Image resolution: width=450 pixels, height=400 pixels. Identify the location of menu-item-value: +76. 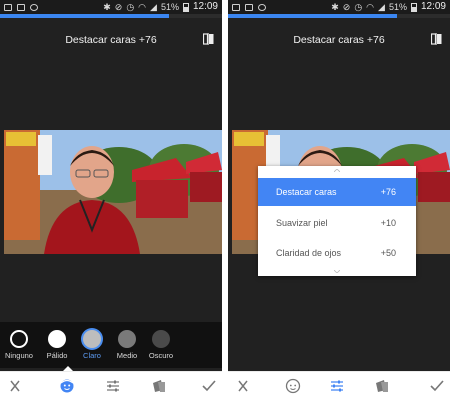
(388, 192).